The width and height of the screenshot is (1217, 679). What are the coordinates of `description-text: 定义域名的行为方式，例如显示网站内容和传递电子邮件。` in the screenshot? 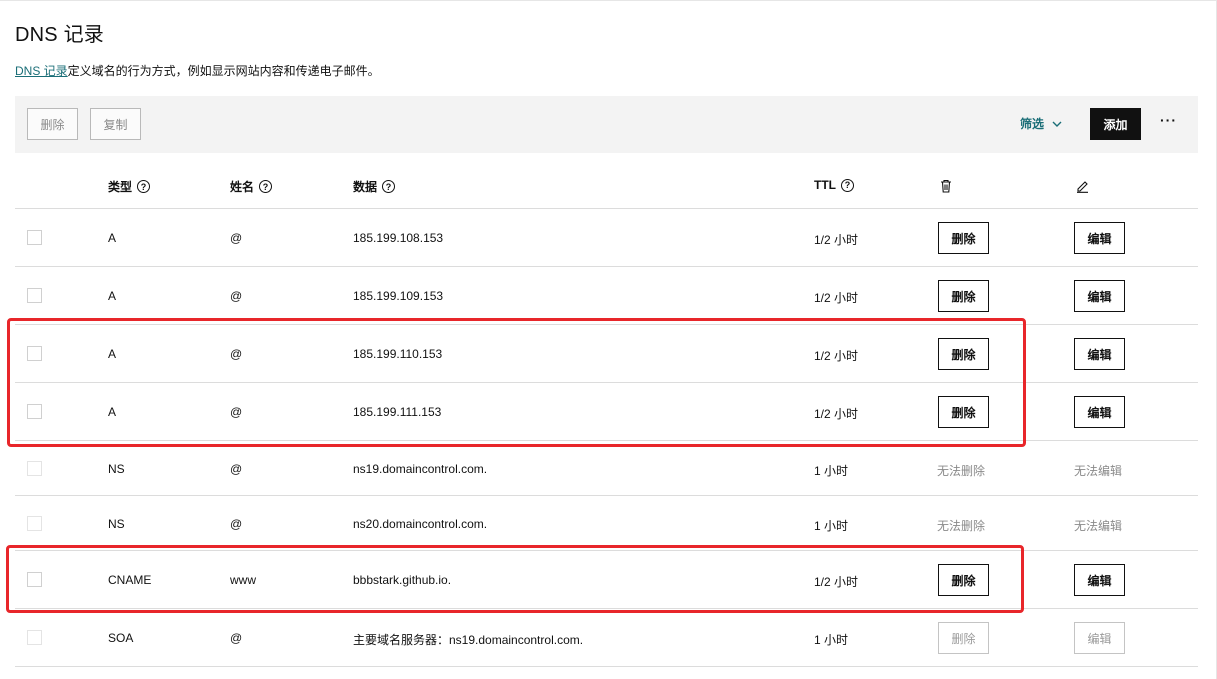 It's located at (223, 71).